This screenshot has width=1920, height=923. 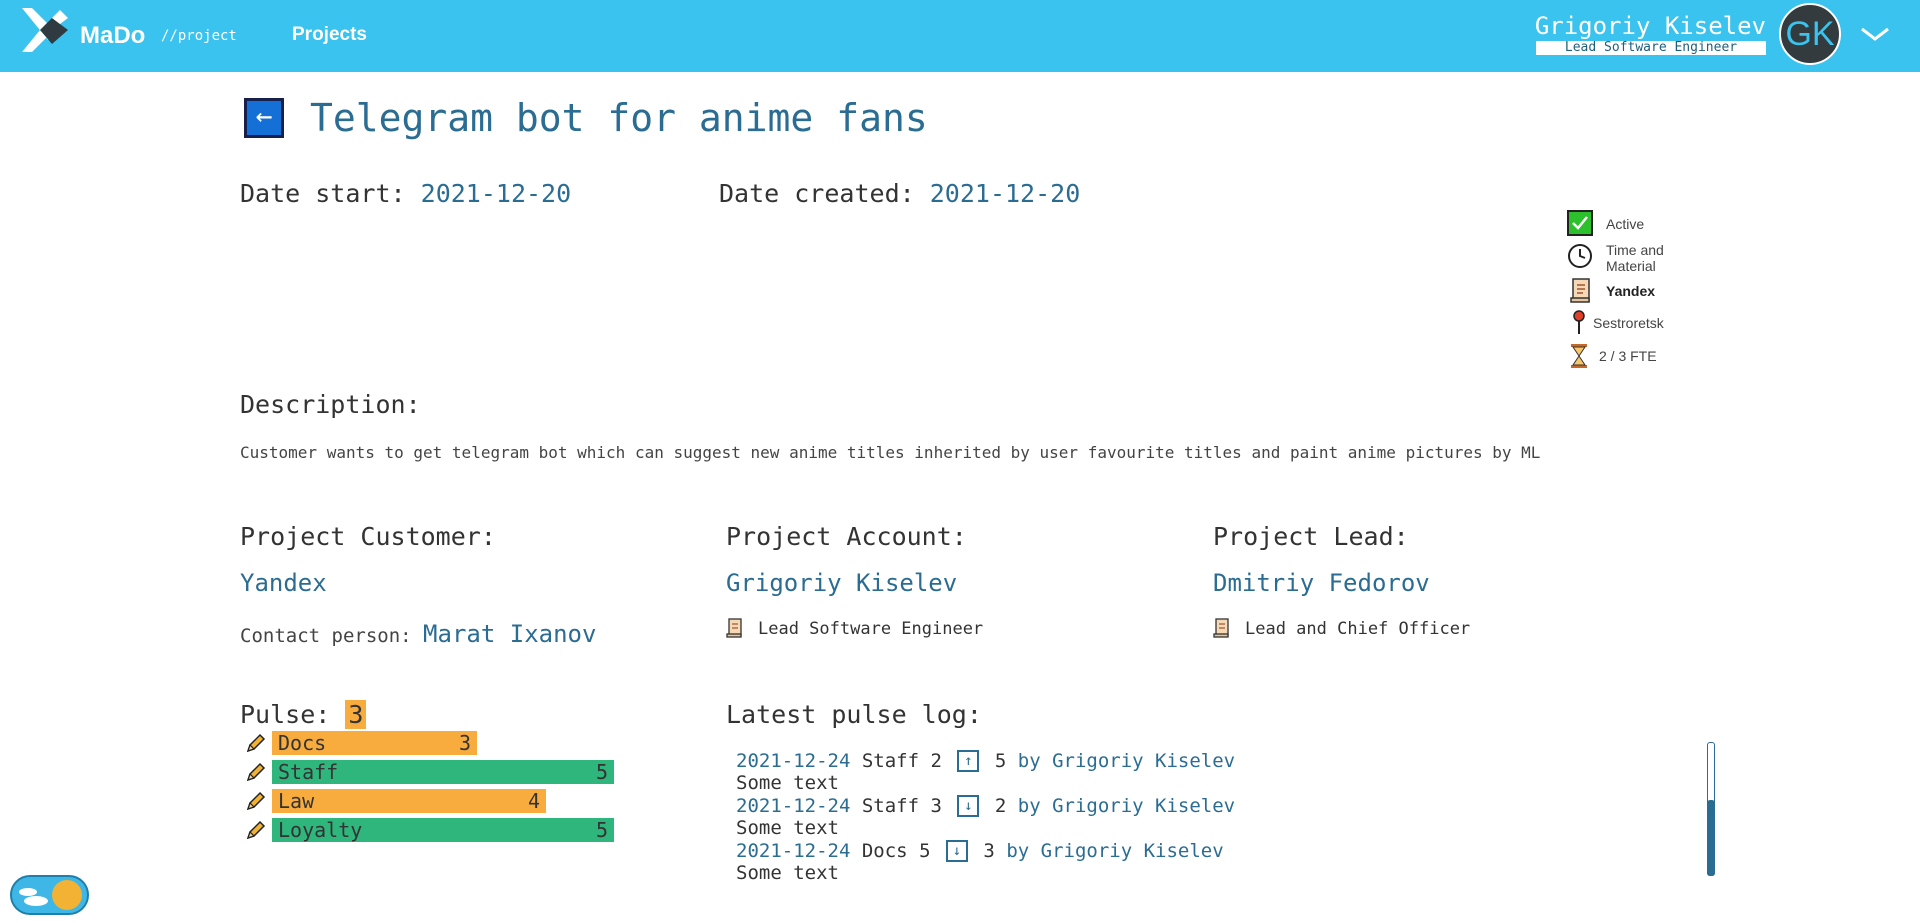 What do you see at coordinates (67, 895) in the screenshot?
I see `sun-icon` at bounding box center [67, 895].